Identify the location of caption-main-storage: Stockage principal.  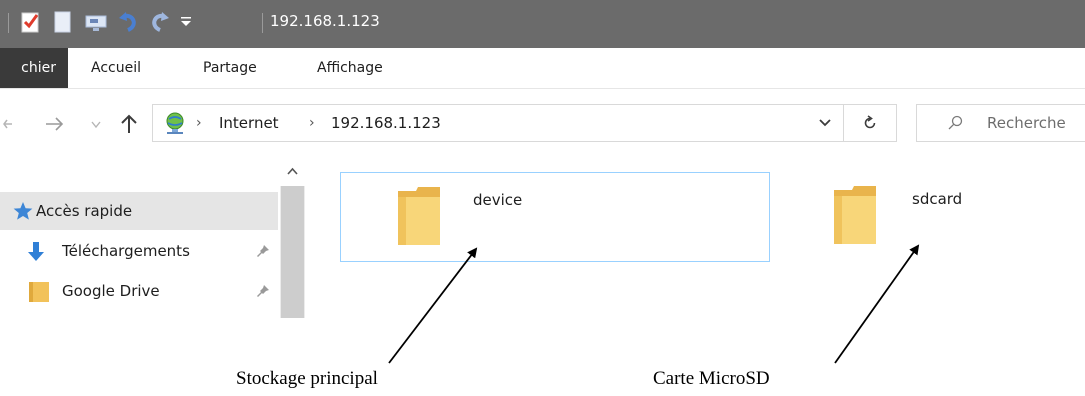
(307, 378).